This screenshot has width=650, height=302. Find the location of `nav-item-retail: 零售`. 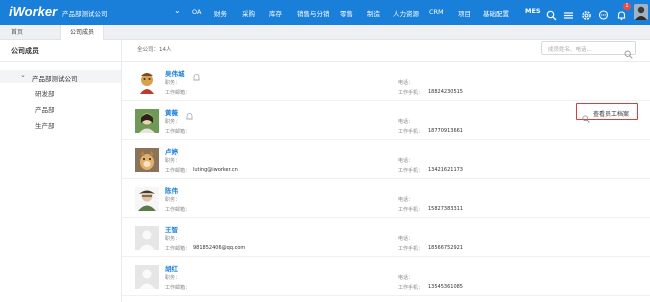

nav-item-retail: 零售 is located at coordinates (346, 13).